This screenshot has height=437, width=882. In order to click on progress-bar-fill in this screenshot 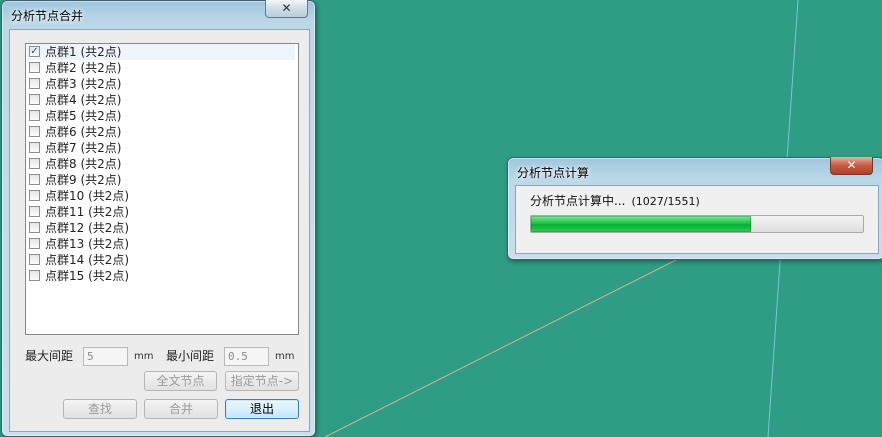, I will do `click(641, 224)`.